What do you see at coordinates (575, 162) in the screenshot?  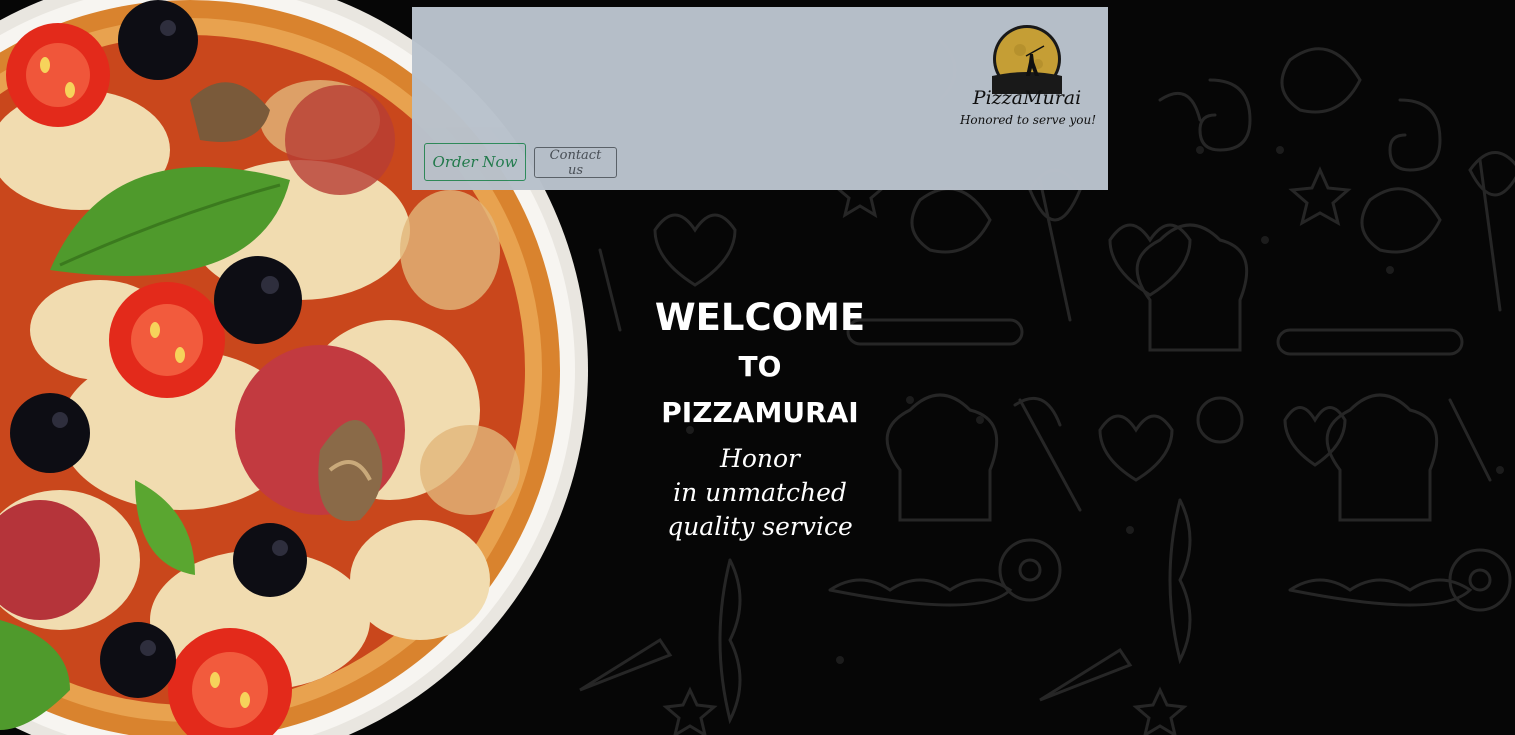 I see `contact-us-button: Contact us` at bounding box center [575, 162].